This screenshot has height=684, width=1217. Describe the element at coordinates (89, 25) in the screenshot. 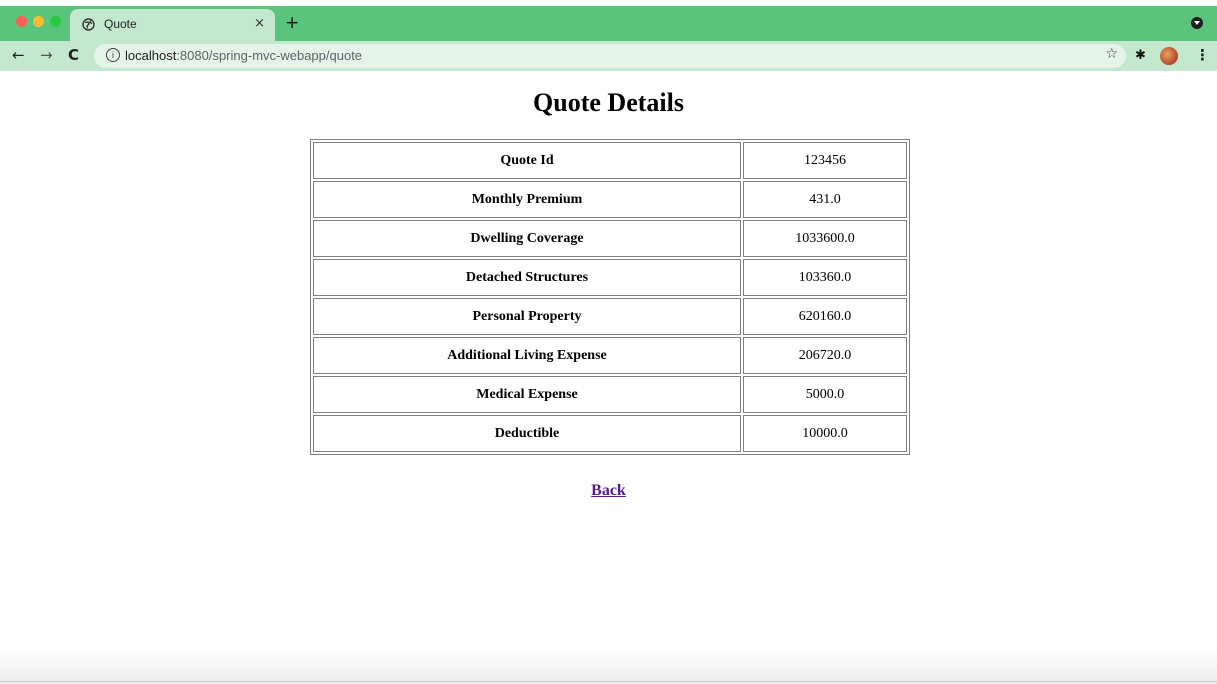

I see `globe-icon` at that location.